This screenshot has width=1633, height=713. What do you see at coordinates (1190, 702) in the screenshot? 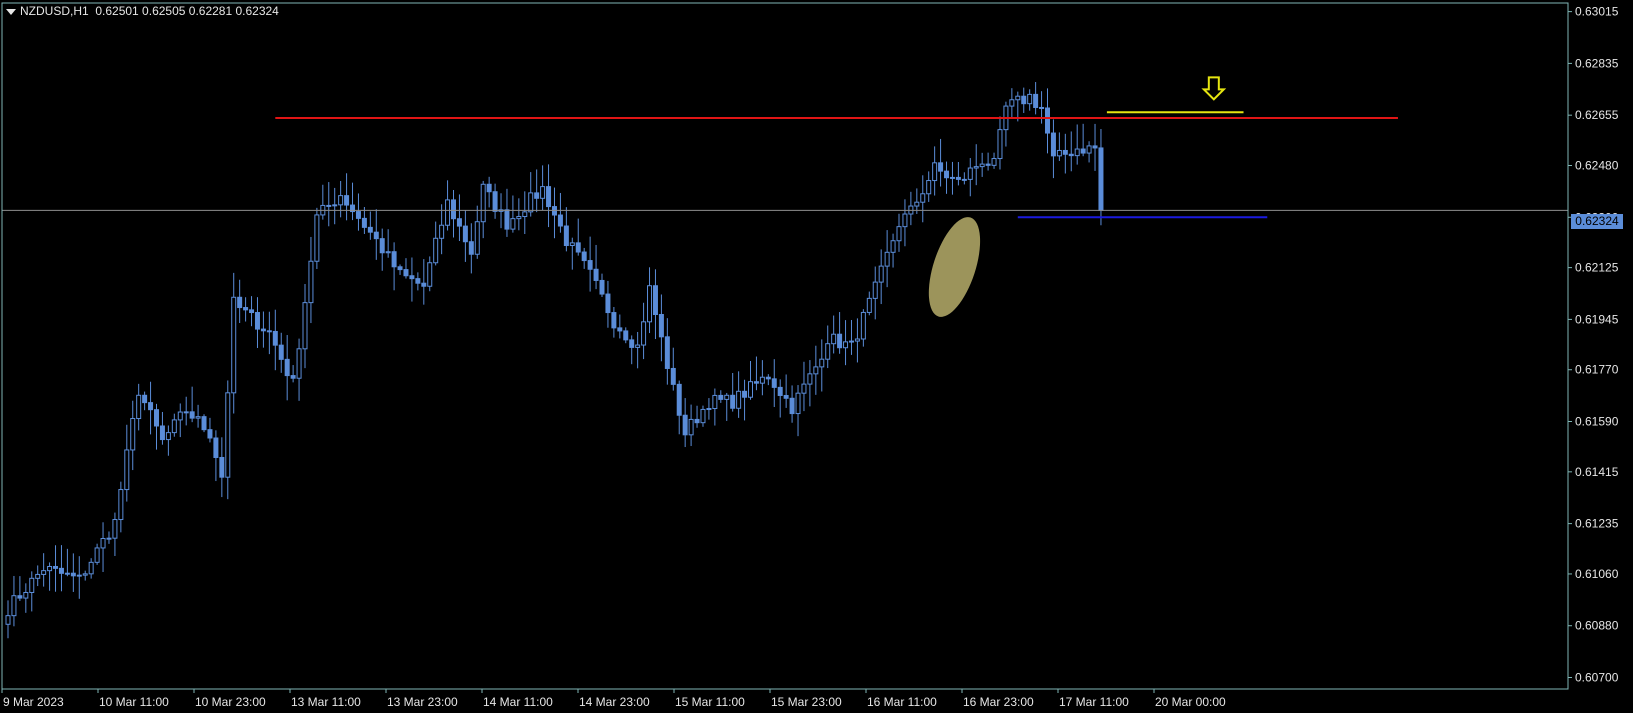
I see `x-tick-label: 20 Mar 00:00` at bounding box center [1190, 702].